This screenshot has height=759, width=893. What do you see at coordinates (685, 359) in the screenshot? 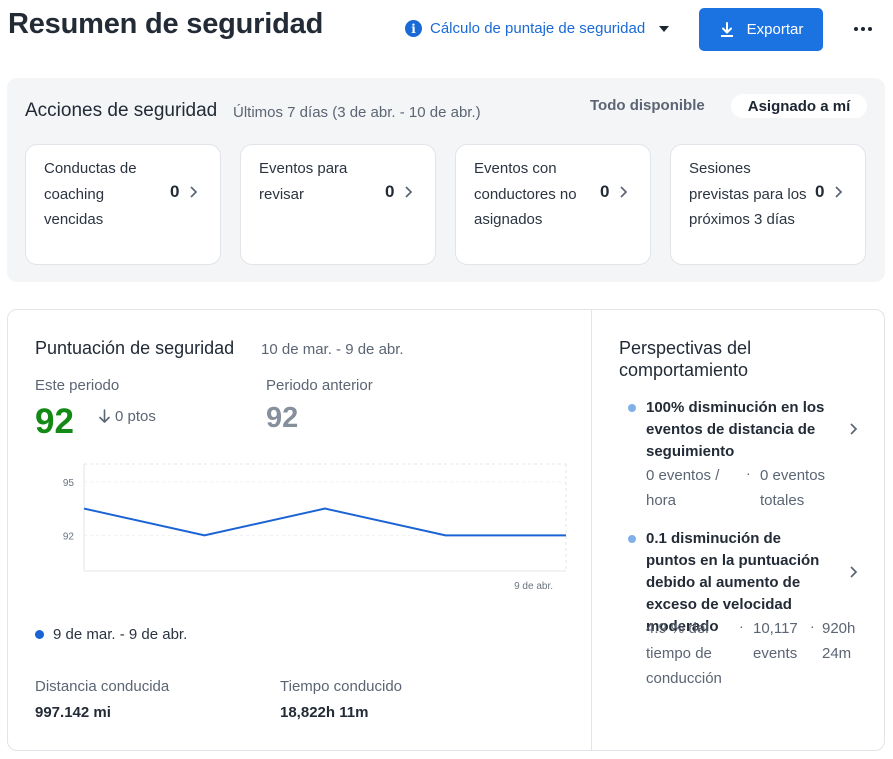
I see `behavior-insights-title: Perspectivas del comportamiento` at bounding box center [685, 359].